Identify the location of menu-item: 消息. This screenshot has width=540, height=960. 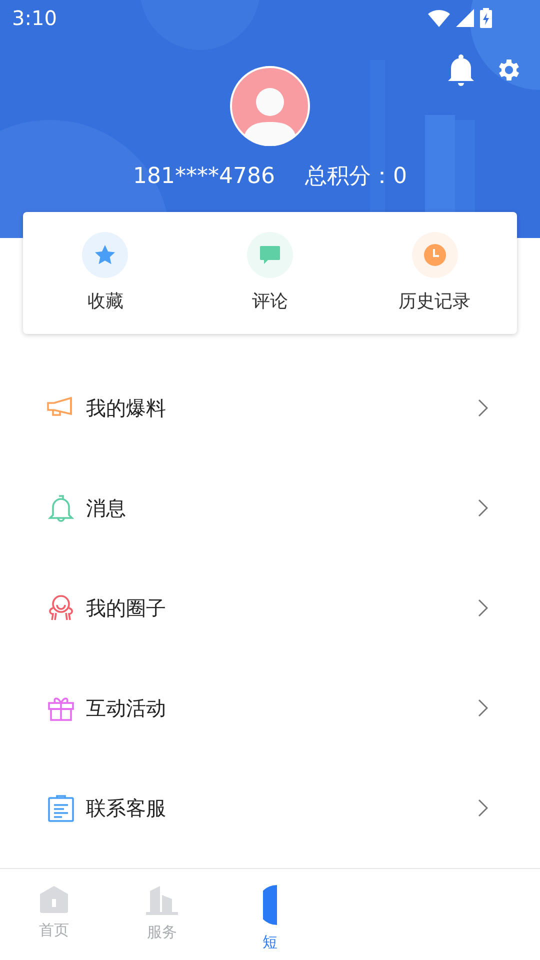
(270, 508).